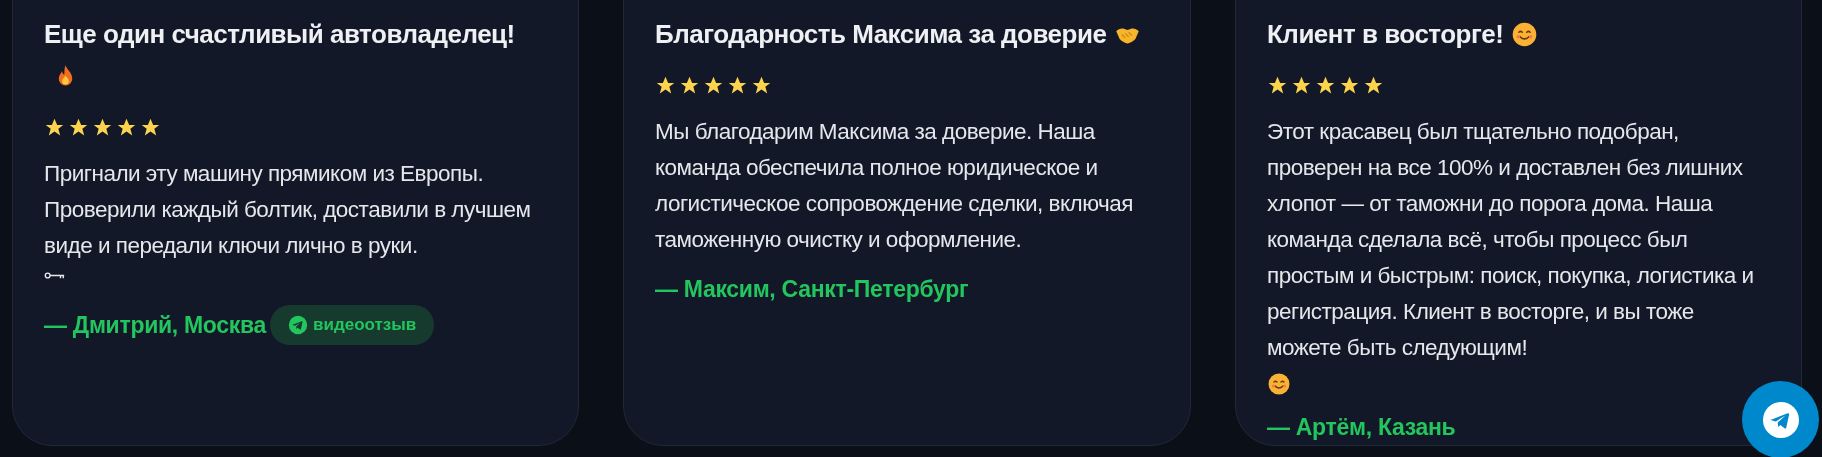 This screenshot has height=457, width=1822. What do you see at coordinates (894, 186) in the screenshot?
I see `review-text: Мы благодарим Максима за доверие. Наша команда обеспечила полное юридическое и логистическое сопровождение сделки, включая таможенную очистку и оформление.` at bounding box center [894, 186].